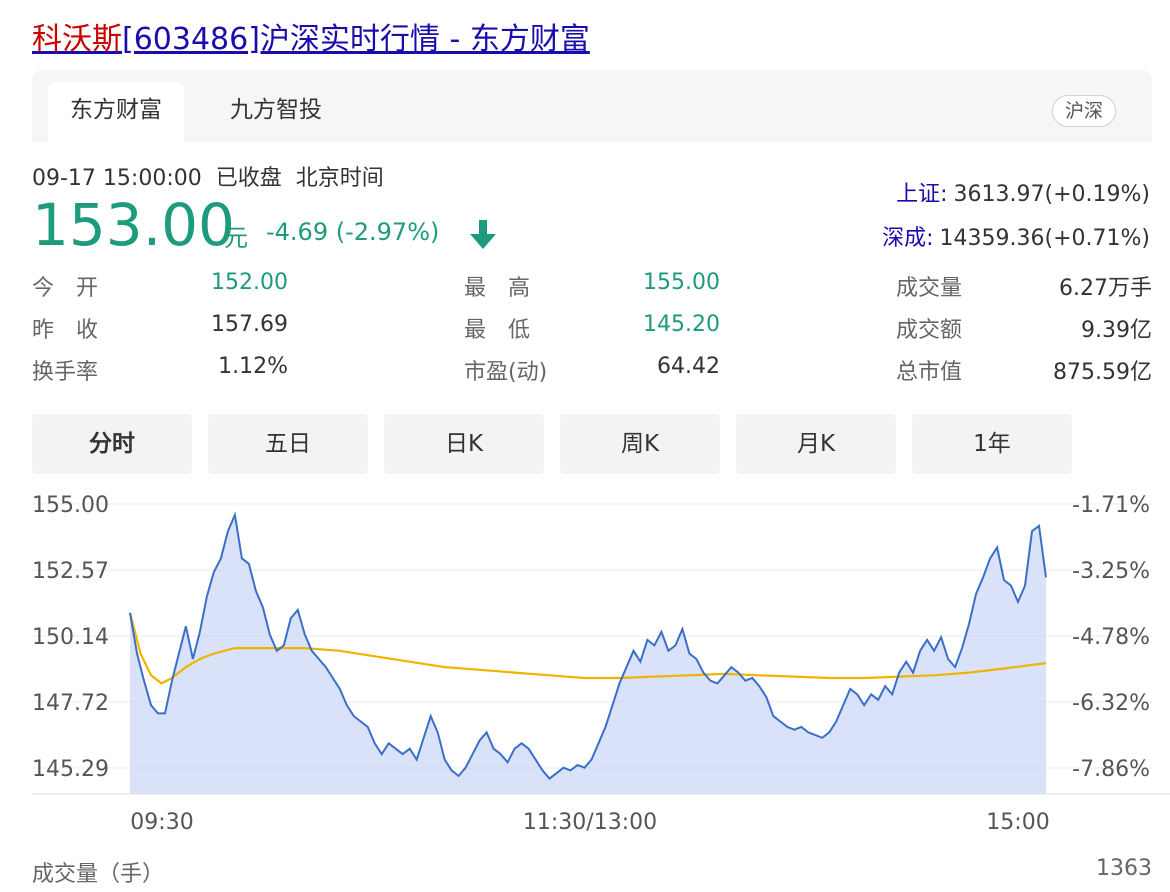 This screenshot has height=892, width=1170. Describe the element at coordinates (70, 769) in the screenshot. I see `y-tick-left: 145.29` at that location.